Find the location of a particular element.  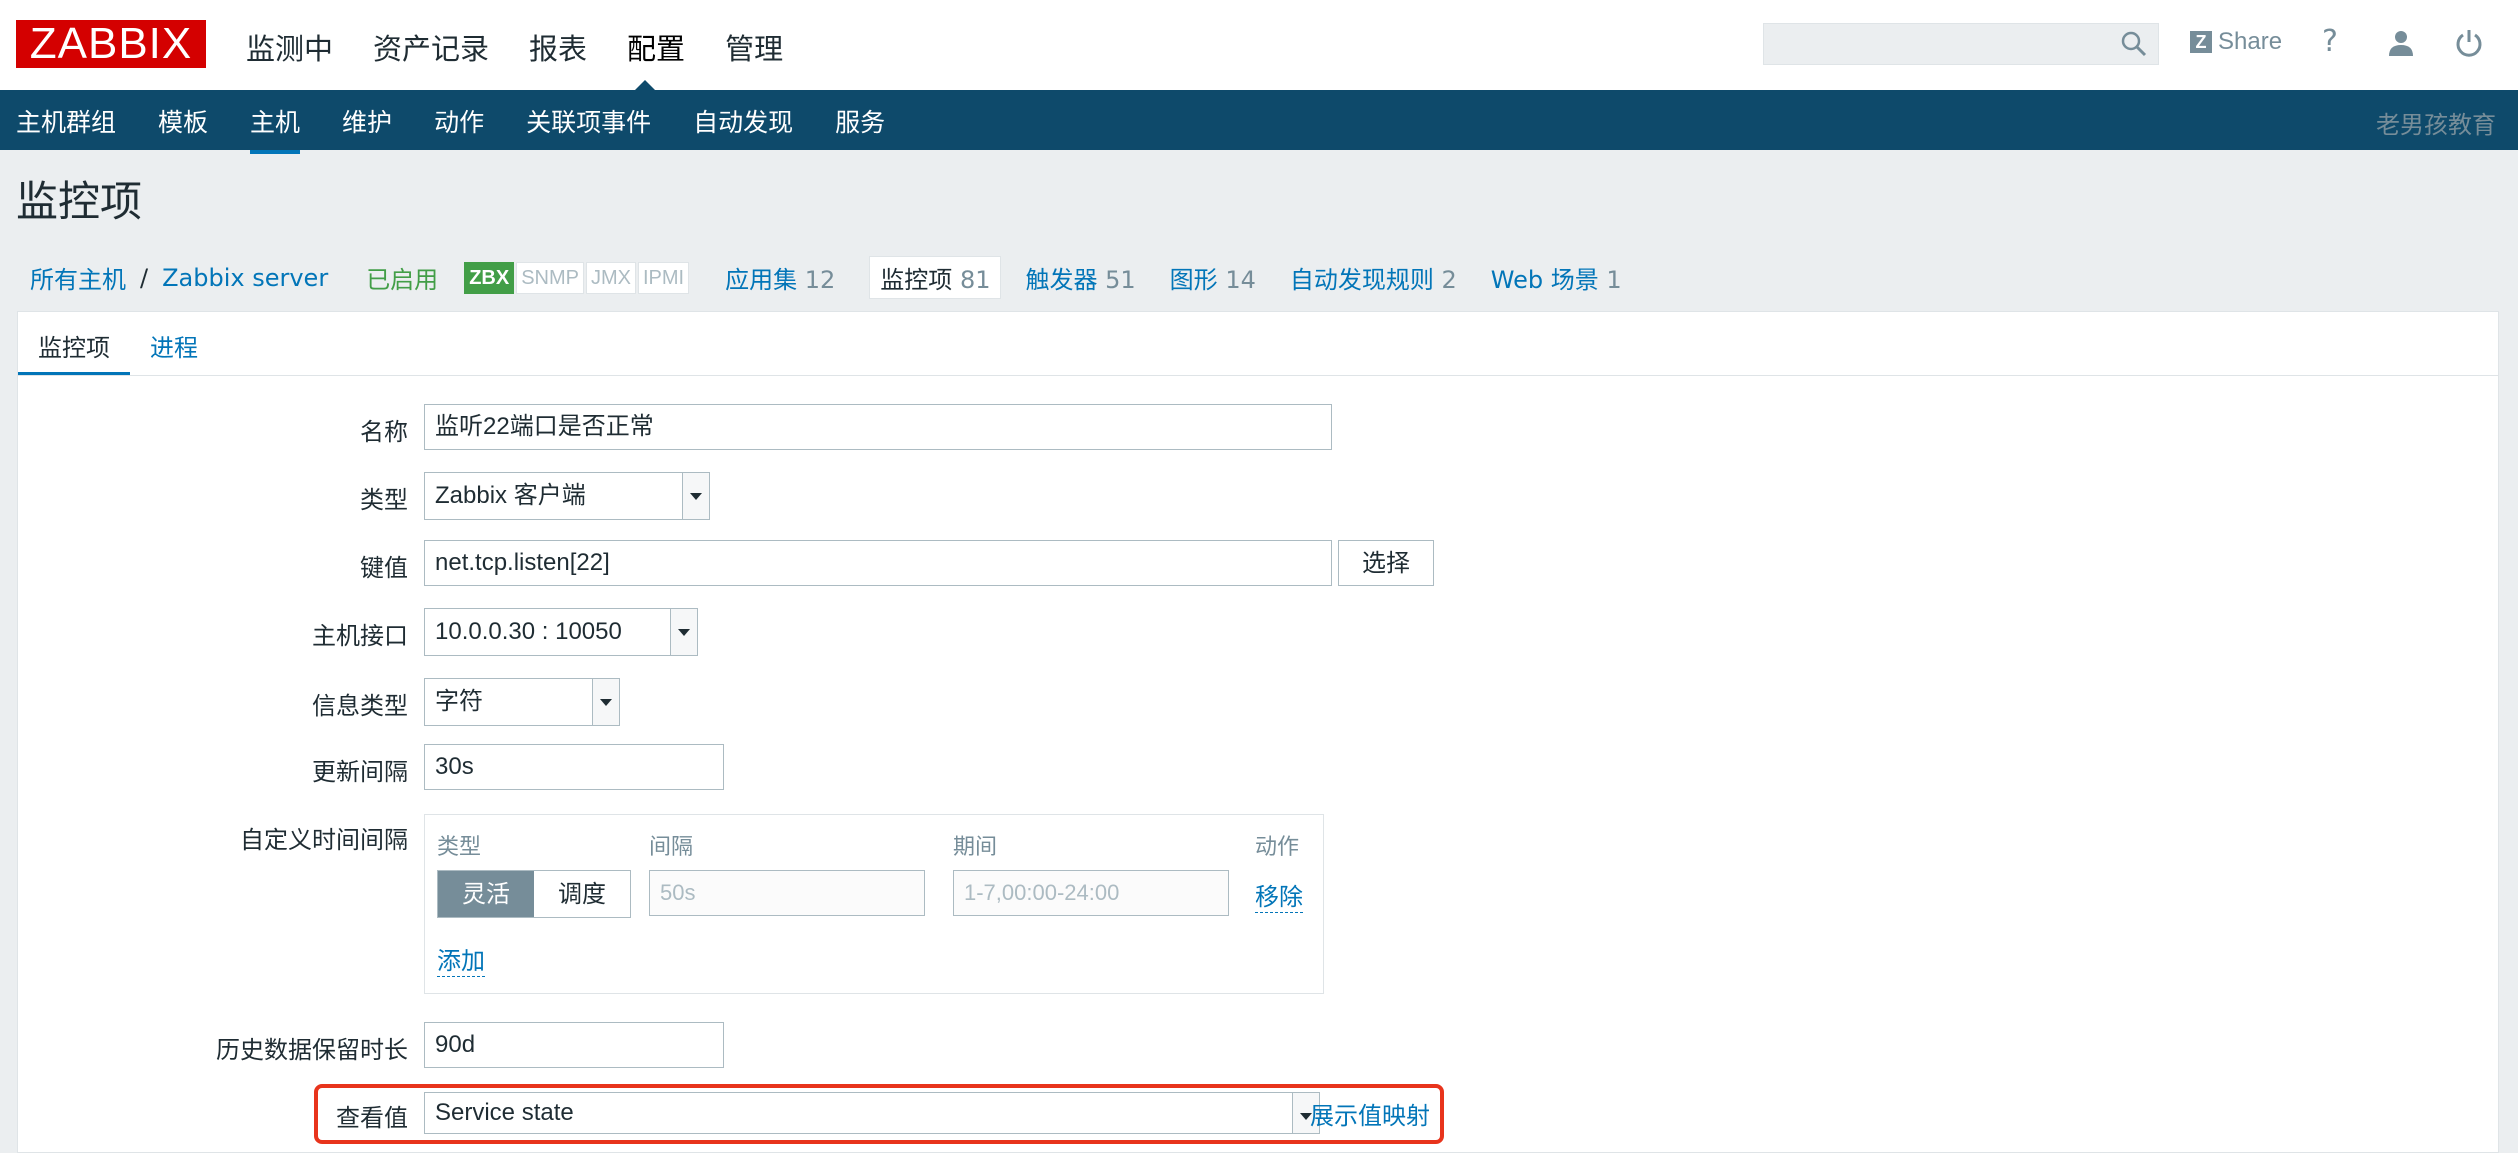

search-input is located at coordinates (1961, 44).